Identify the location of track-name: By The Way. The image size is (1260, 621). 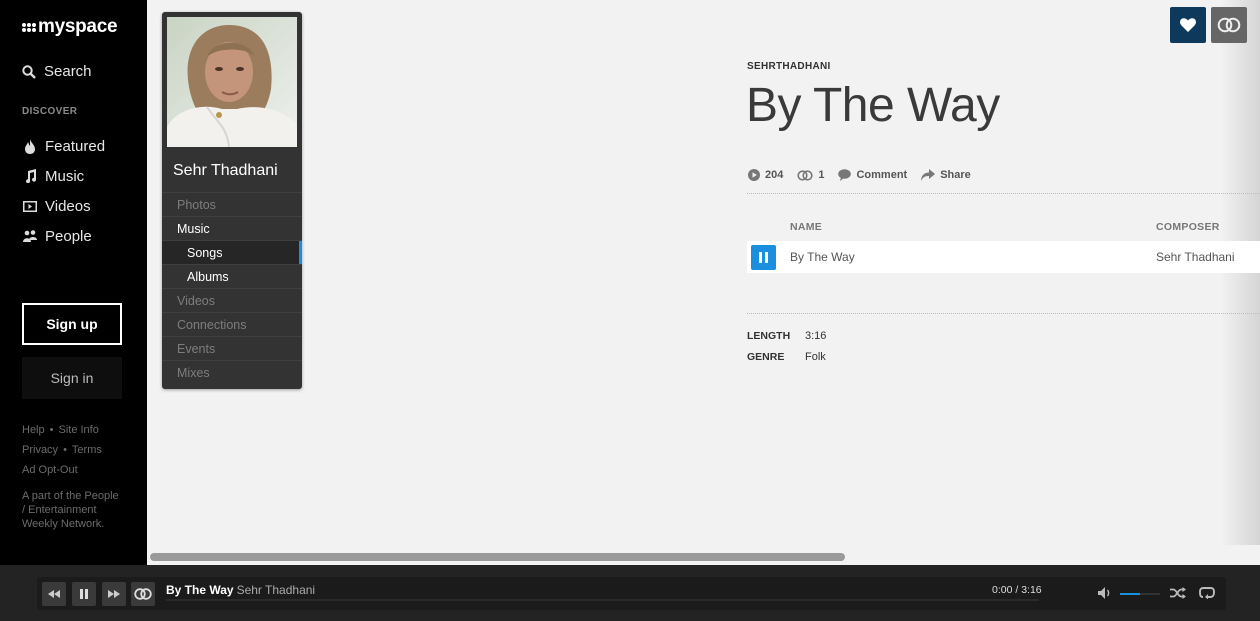
(822, 257).